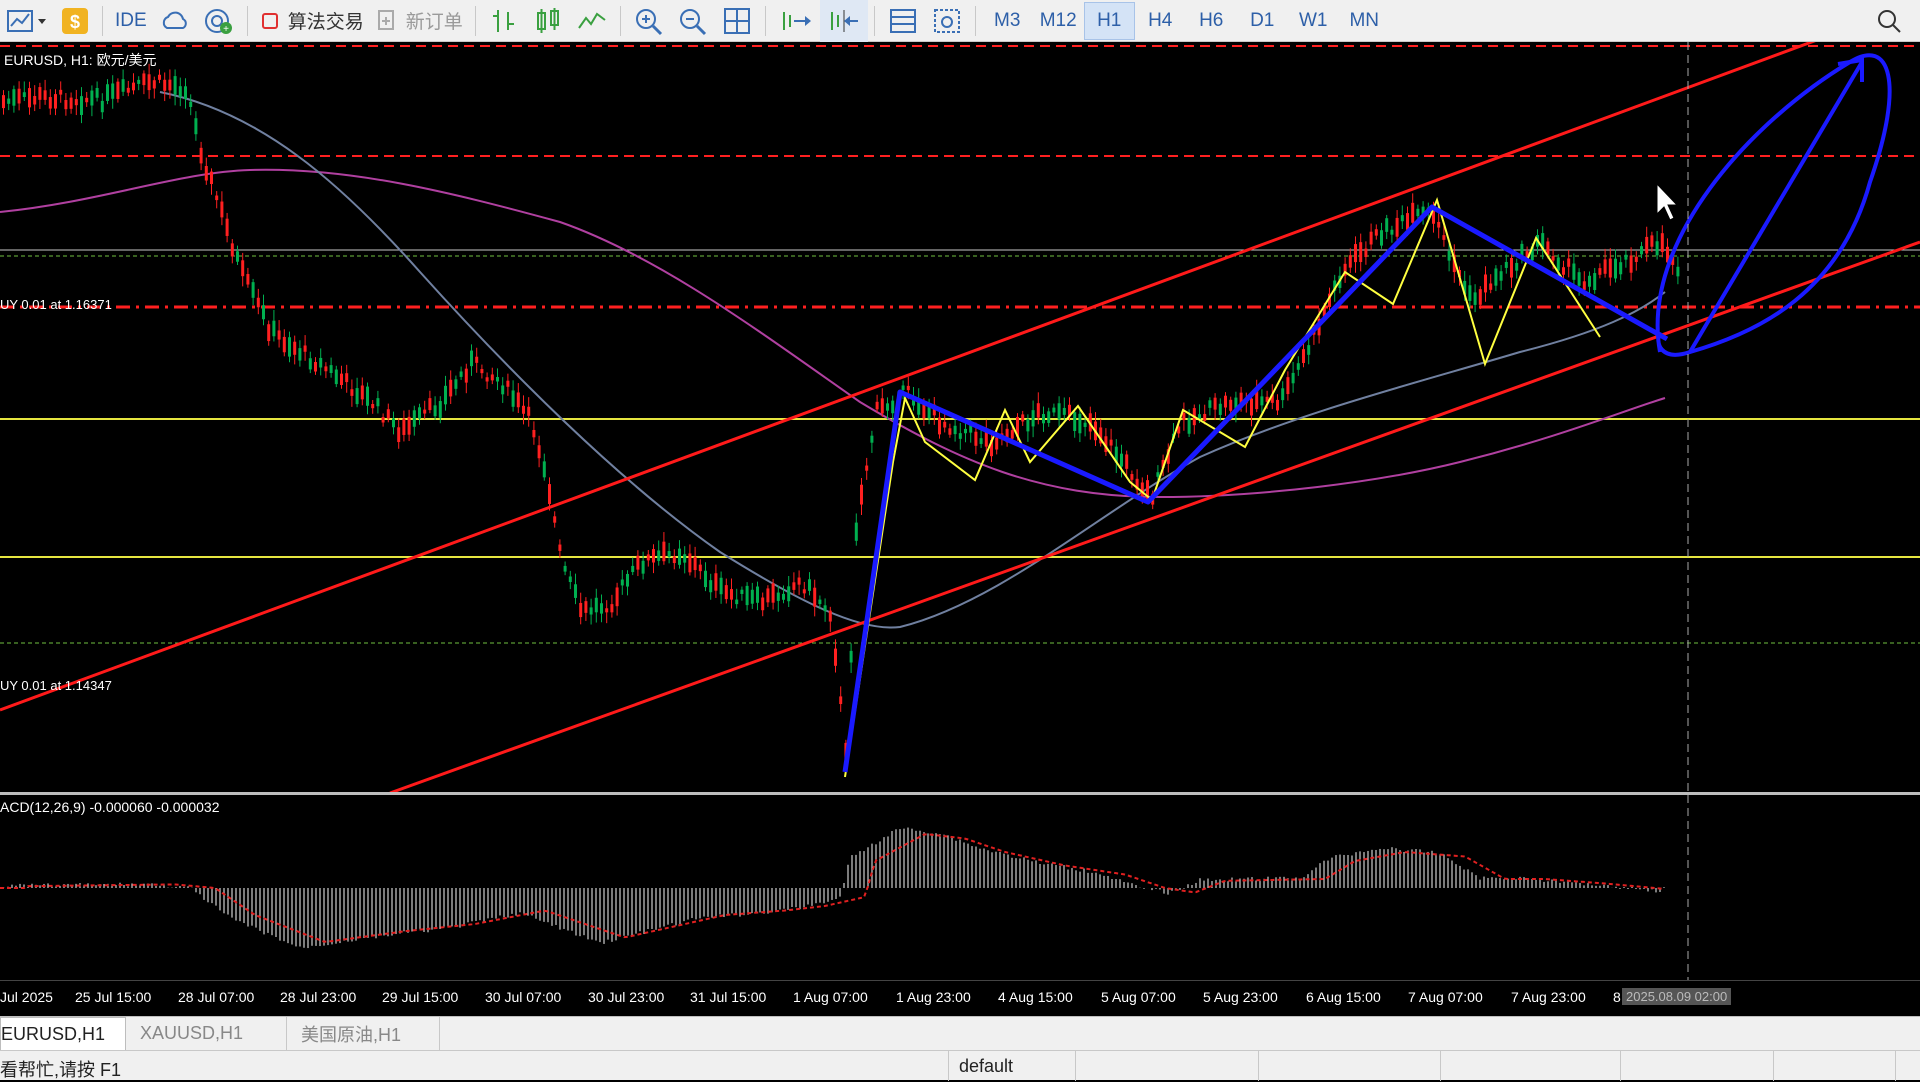 The width and height of the screenshot is (1920, 1082). What do you see at coordinates (1012, 1066) in the screenshot?
I see `status-profile: default` at bounding box center [1012, 1066].